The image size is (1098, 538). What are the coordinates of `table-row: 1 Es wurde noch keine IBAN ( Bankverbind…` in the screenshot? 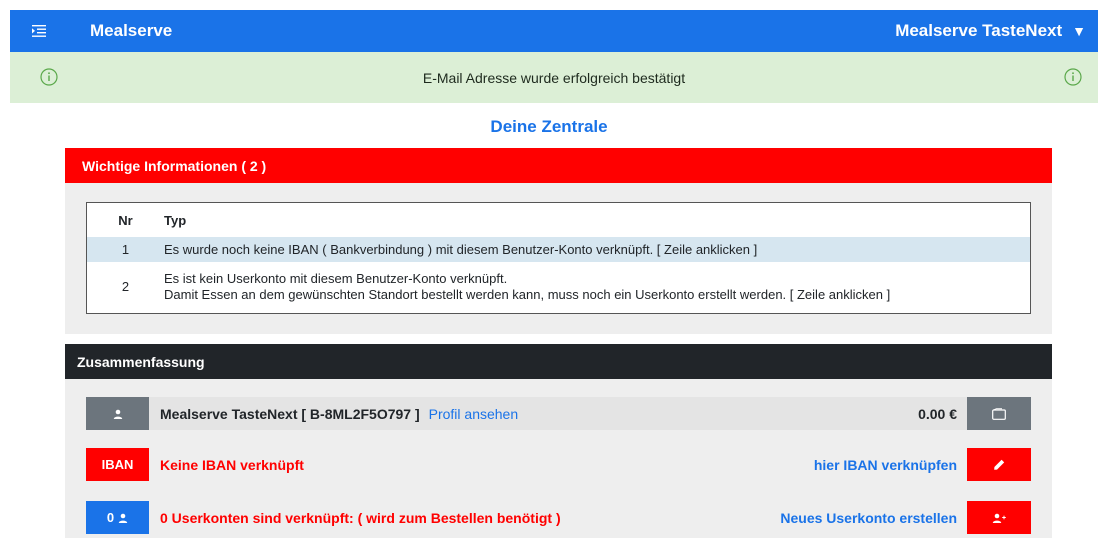 It's located at (558, 249).